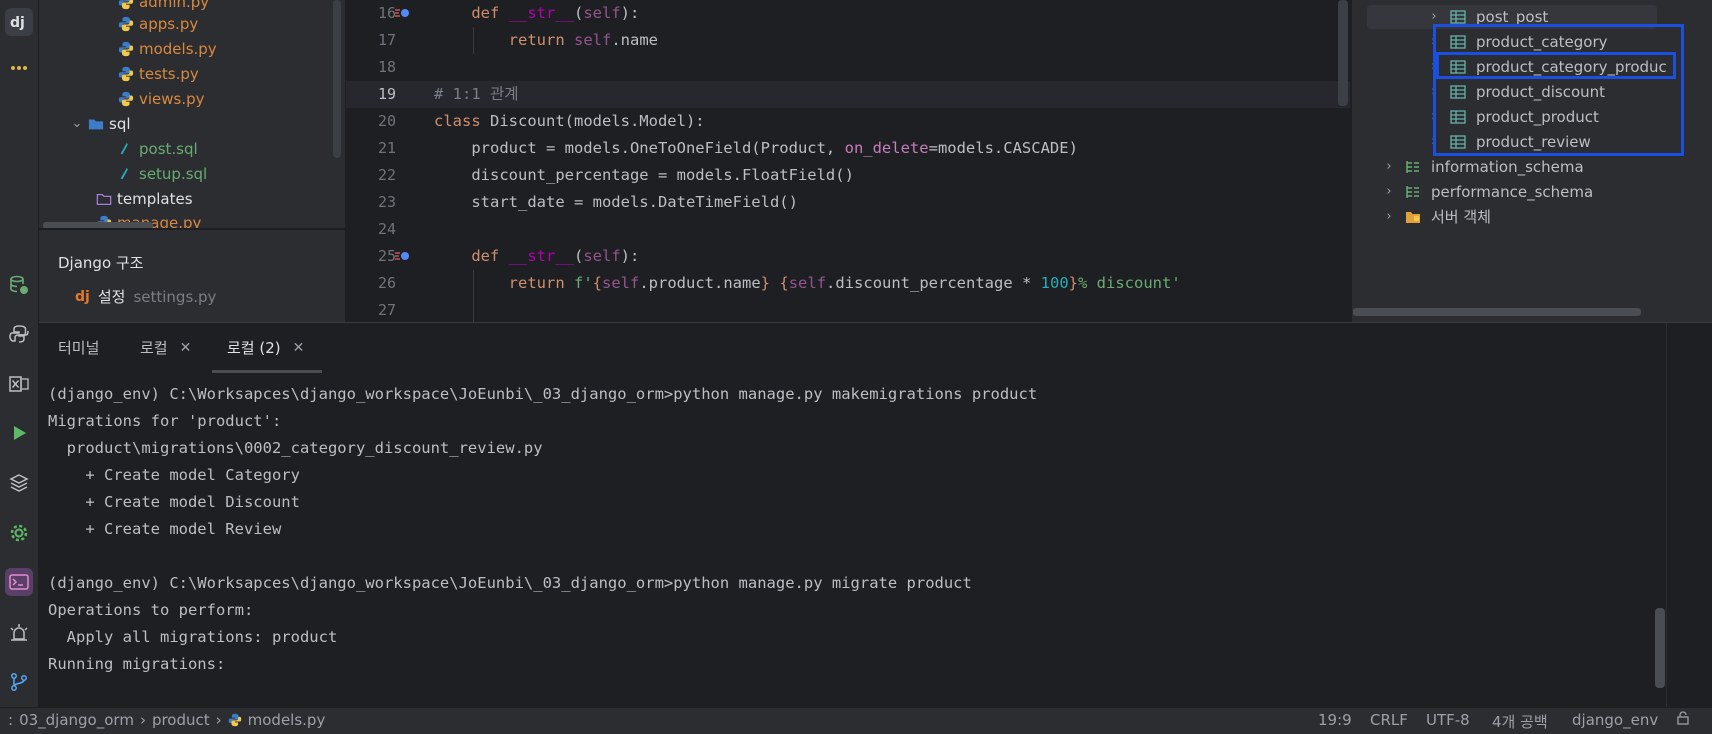  What do you see at coordinates (181, 720) in the screenshot?
I see `breadcrumb-item: product` at bounding box center [181, 720].